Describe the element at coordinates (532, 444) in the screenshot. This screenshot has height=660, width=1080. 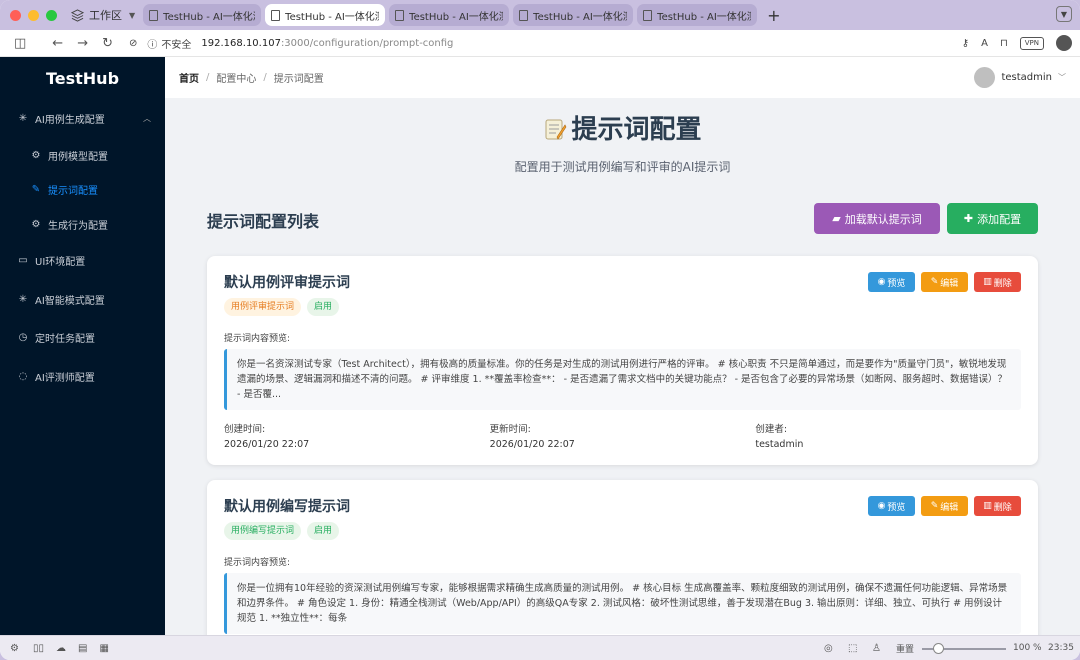
I see `updated-at: 2026/01/20 22:07` at that location.